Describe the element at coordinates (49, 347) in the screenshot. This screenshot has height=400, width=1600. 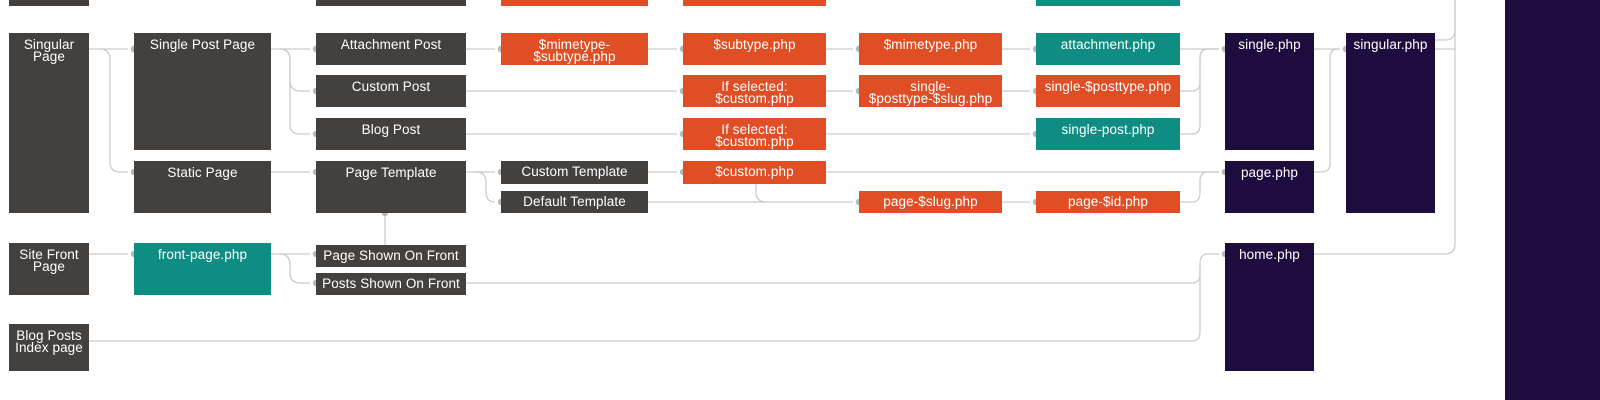
I see `node-blog-posts-index-page: Blog Posts Index page` at that location.